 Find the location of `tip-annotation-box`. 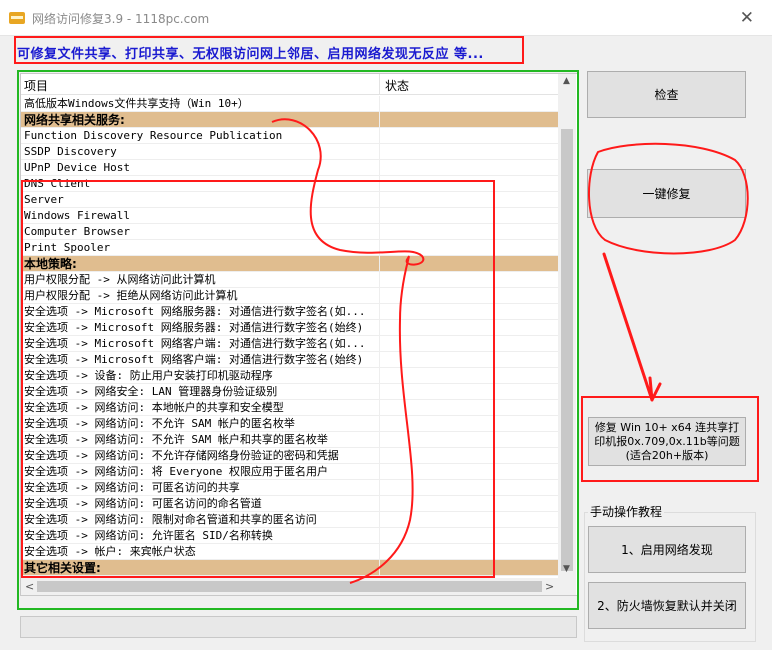

tip-annotation-box is located at coordinates (269, 50).